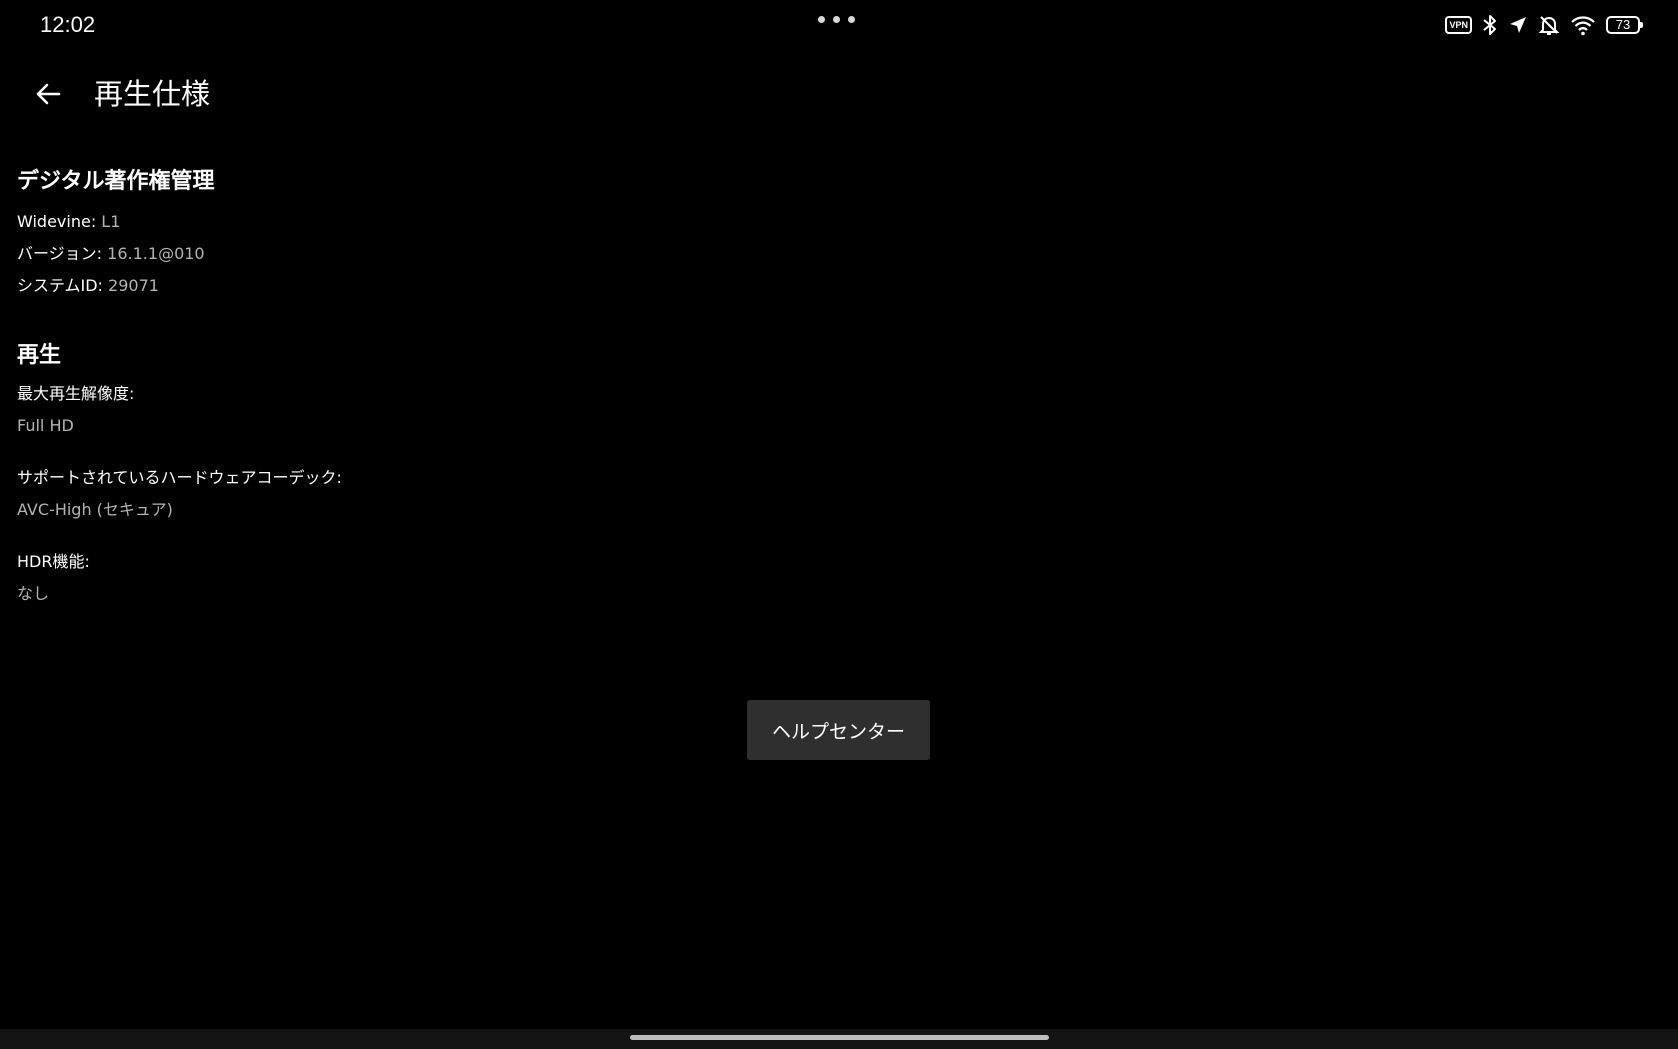 The height and width of the screenshot is (1049, 1678). What do you see at coordinates (1624, 25) in the screenshot?
I see `battery-icon: 73` at bounding box center [1624, 25].